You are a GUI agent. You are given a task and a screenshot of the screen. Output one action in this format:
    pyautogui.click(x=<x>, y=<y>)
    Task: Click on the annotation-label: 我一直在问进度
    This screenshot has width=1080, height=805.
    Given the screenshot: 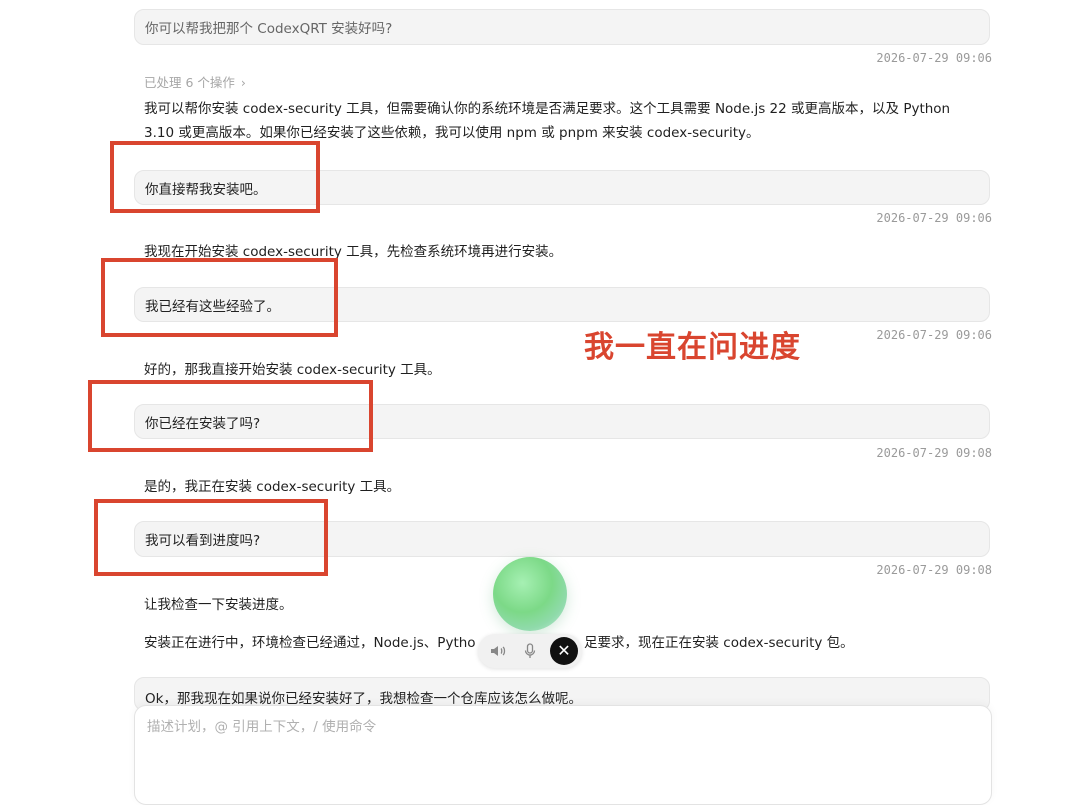 What is the action you would take?
    pyautogui.click(x=692, y=347)
    